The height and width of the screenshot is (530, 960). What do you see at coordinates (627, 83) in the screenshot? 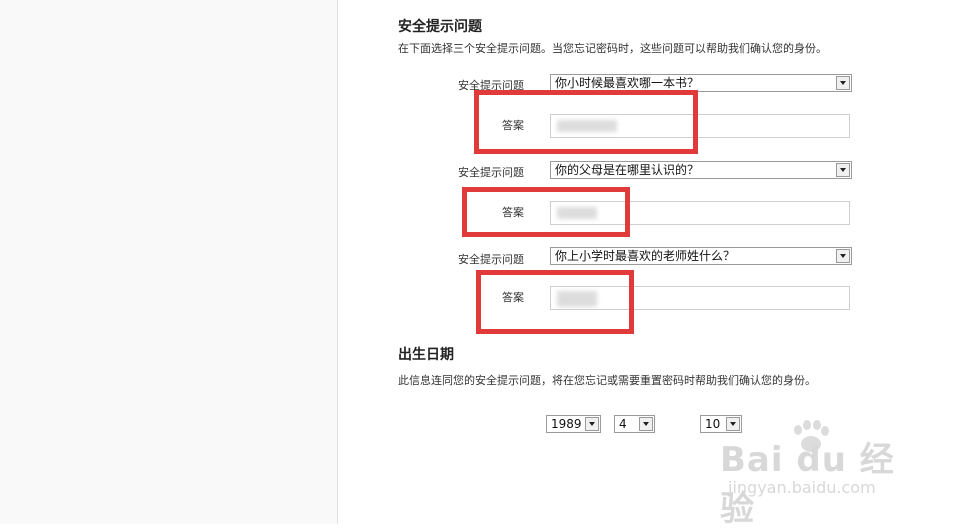
I see `question-1-value: 你小时候最喜欢哪一本书？` at bounding box center [627, 83].